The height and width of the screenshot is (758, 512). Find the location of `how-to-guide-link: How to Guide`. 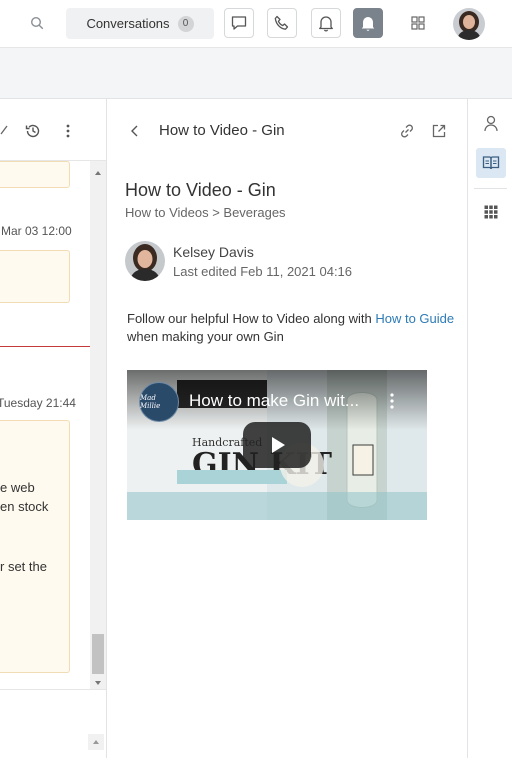

how-to-guide-link: How to Guide is located at coordinates (414, 318).